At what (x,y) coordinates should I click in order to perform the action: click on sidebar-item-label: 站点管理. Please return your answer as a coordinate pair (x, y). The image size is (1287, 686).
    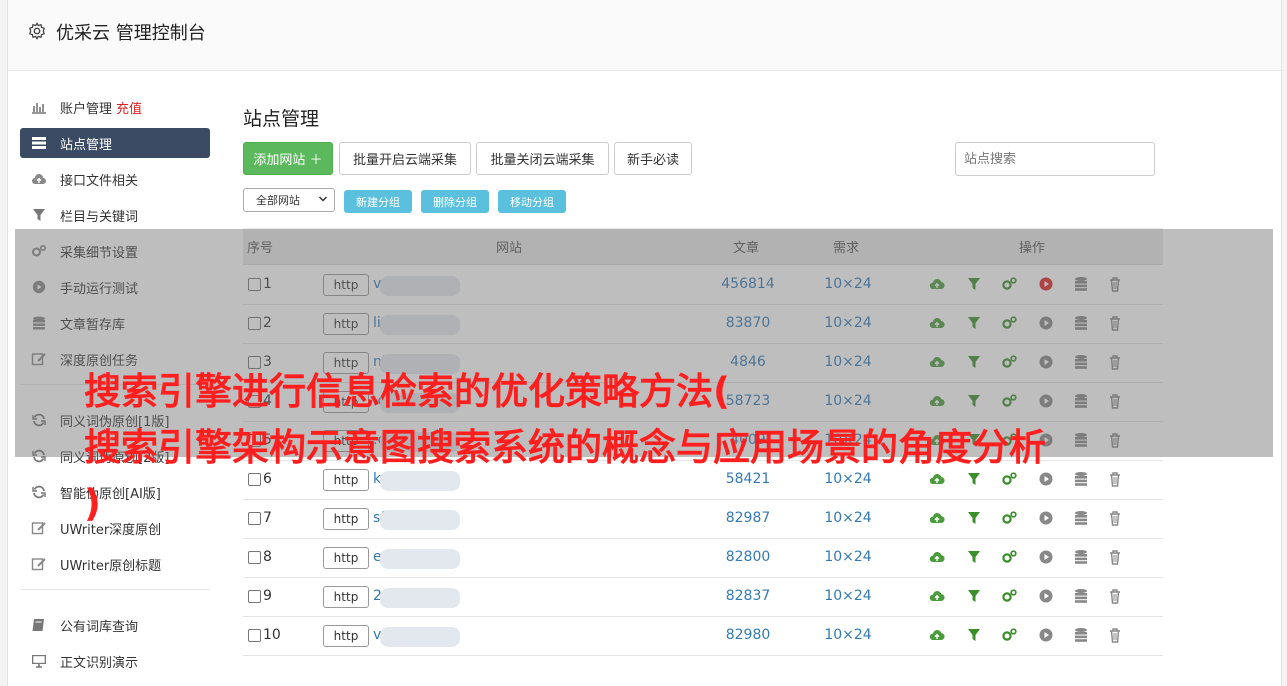
    Looking at the image, I should click on (86, 145).